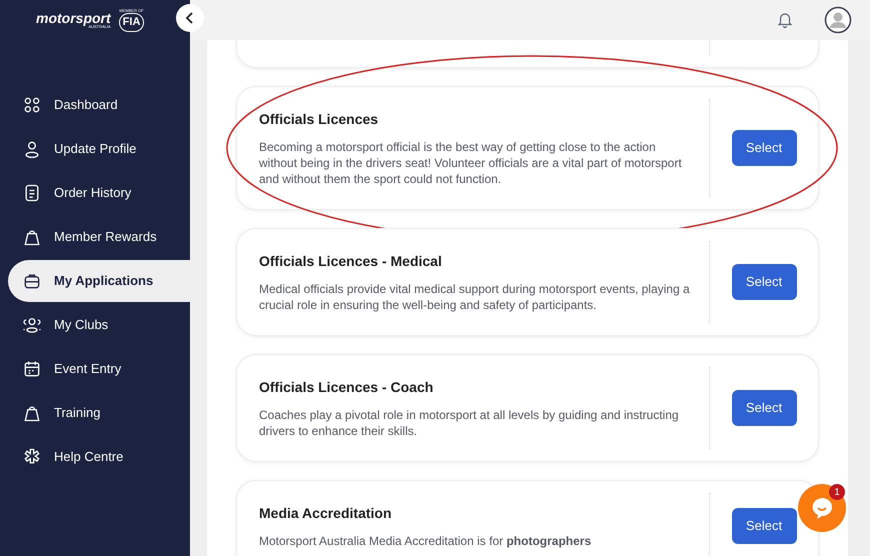 Image resolution: width=870 pixels, height=556 pixels. What do you see at coordinates (99, 193) in the screenshot?
I see `sidebar-item: Order History` at bounding box center [99, 193].